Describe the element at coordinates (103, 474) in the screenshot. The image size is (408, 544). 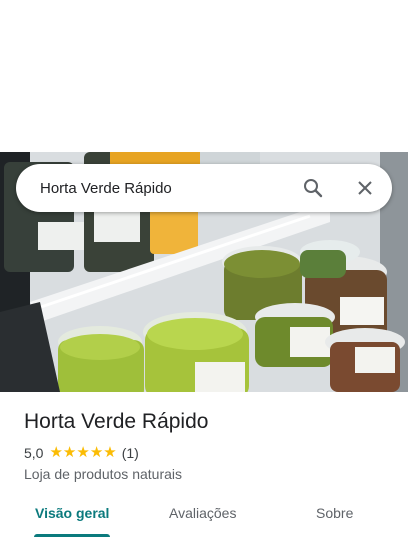
I see `place-category: Loja de produtos naturais` at that location.